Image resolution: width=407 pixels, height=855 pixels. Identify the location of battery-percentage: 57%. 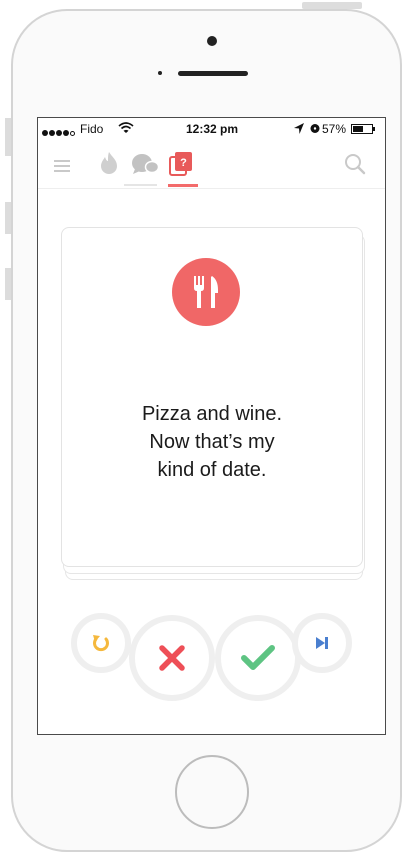
(334, 129).